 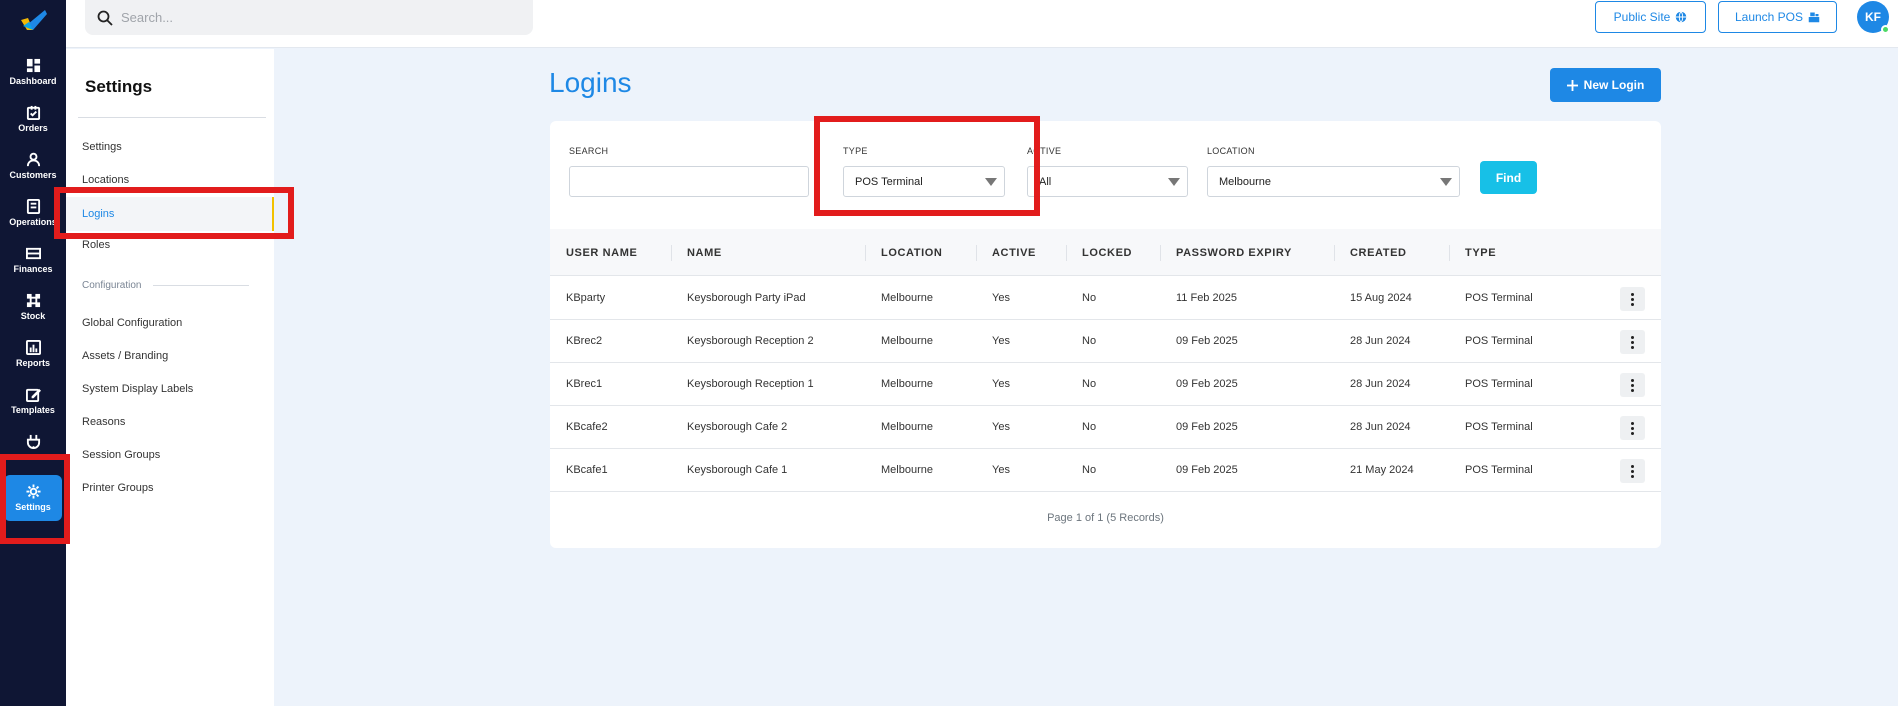 What do you see at coordinates (1650, 17) in the screenshot?
I see `public-site-button: Public Site` at bounding box center [1650, 17].